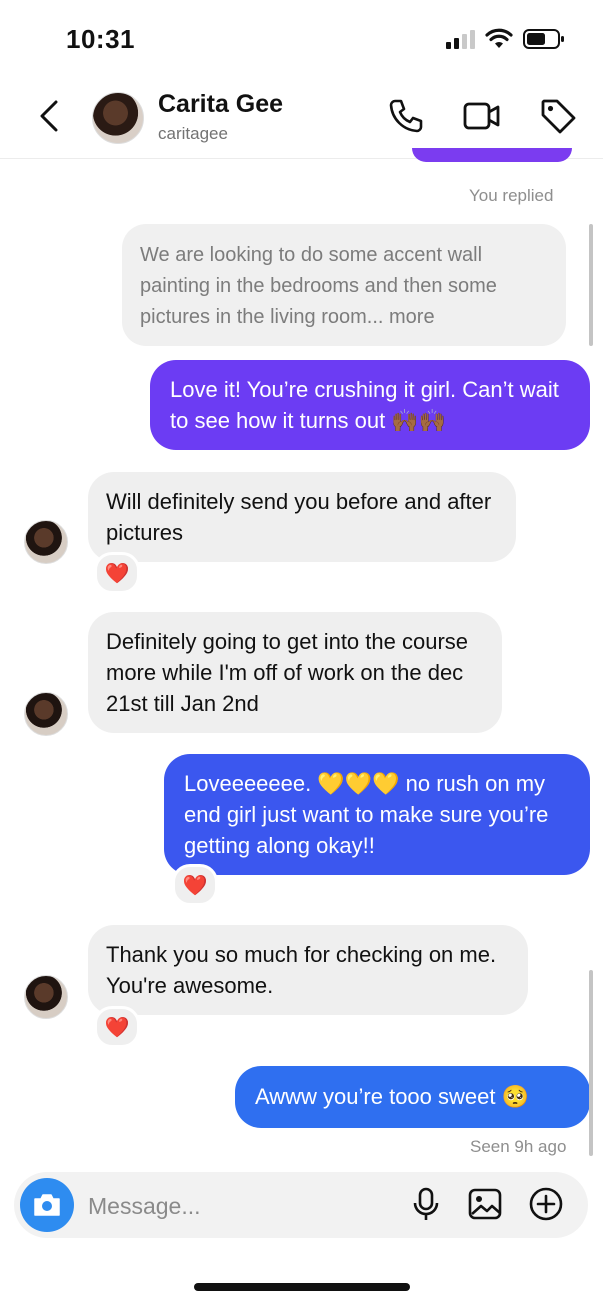  Describe the element at coordinates (460, 39) in the screenshot. I see `cellular-signal-icon` at that location.